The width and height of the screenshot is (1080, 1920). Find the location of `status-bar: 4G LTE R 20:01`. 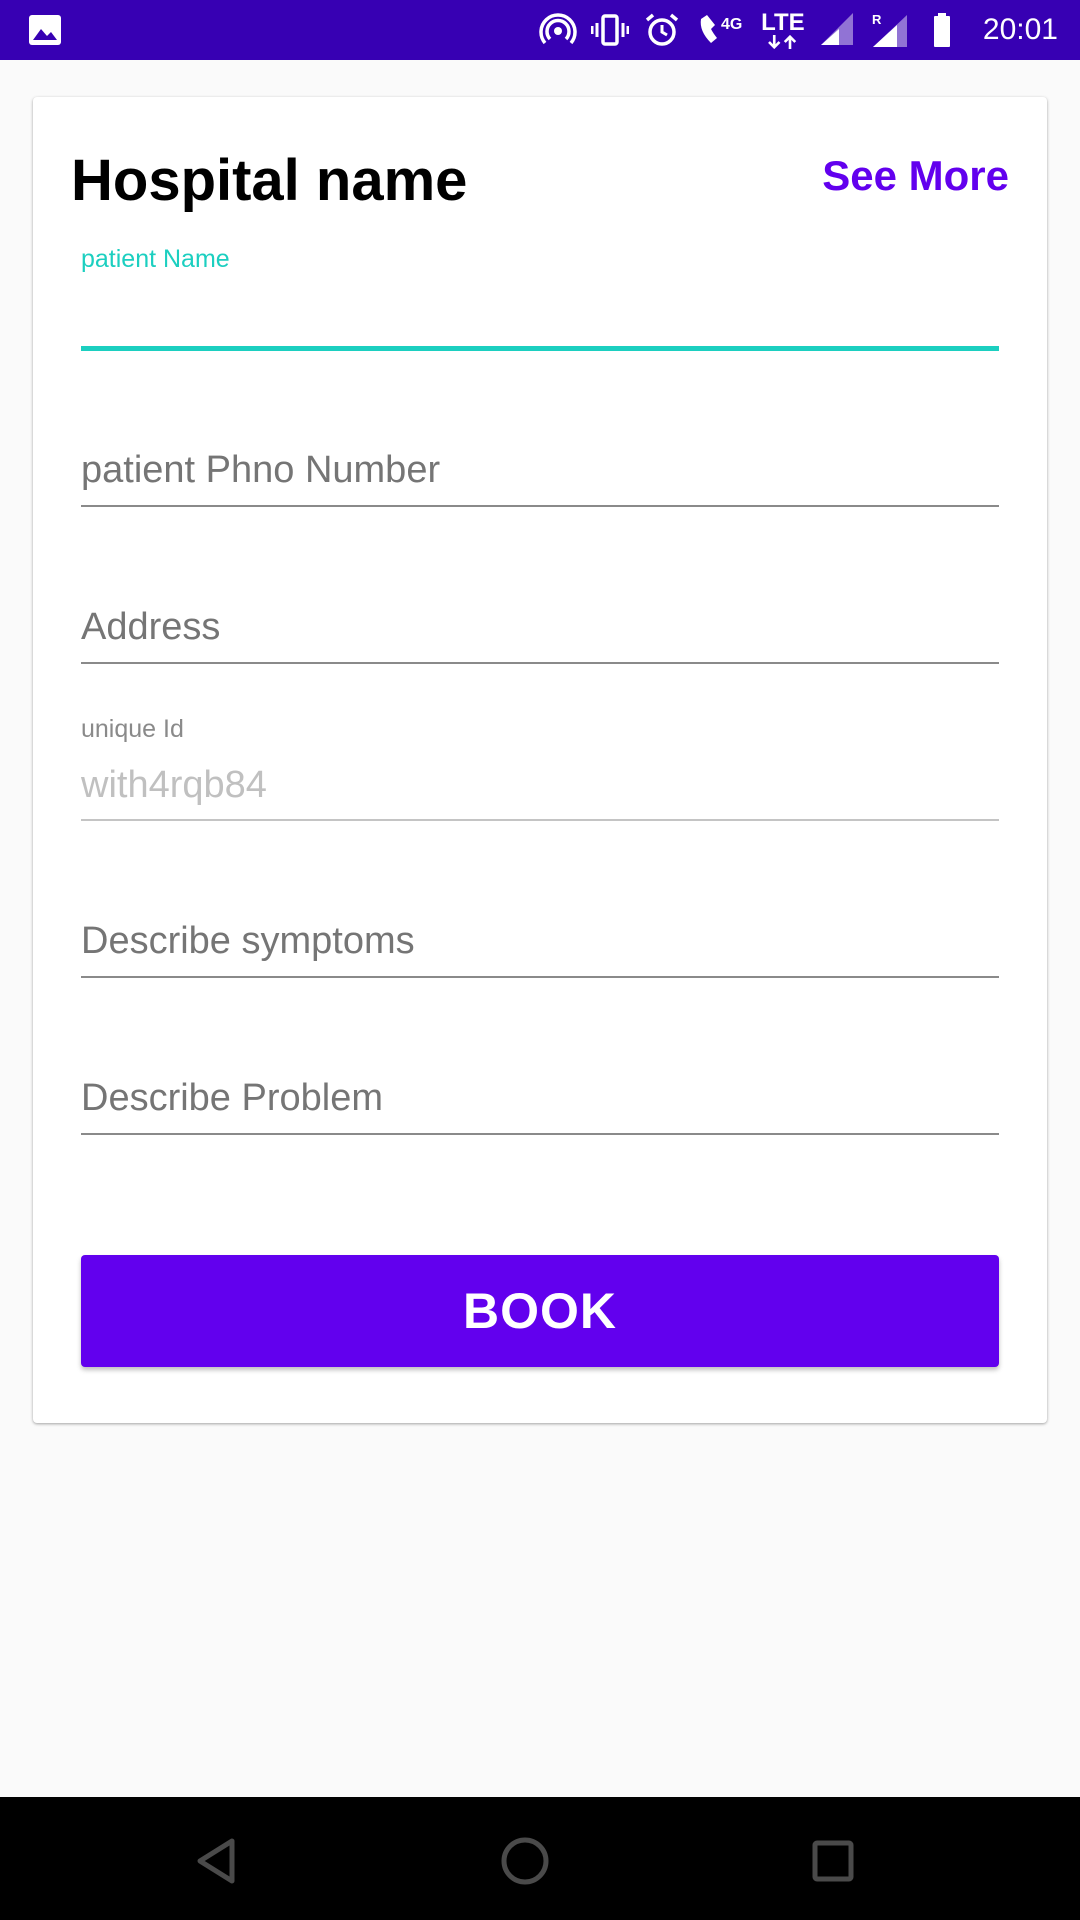

status-bar: 4G LTE R 20:01 is located at coordinates (540, 30).